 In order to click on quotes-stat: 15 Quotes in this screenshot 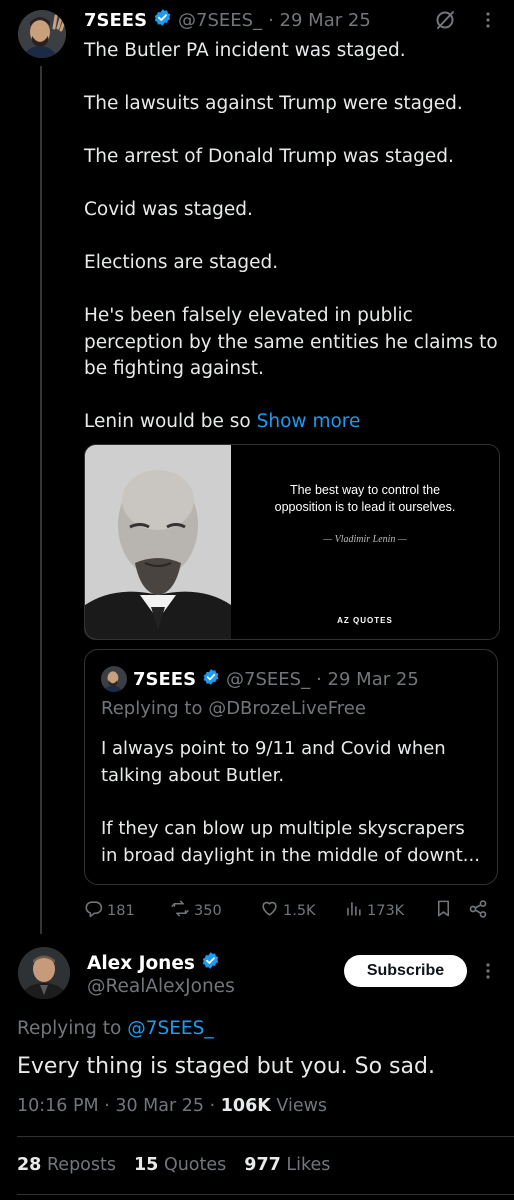, I will do `click(180, 1165)`.